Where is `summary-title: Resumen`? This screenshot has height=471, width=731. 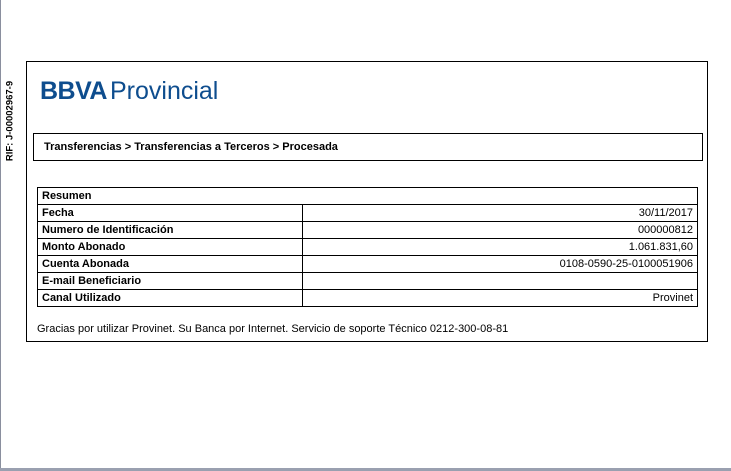 summary-title: Resumen is located at coordinates (367, 196).